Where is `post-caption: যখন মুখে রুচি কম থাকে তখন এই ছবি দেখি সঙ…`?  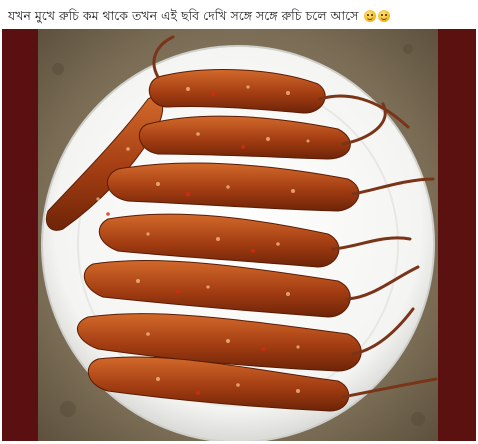 post-caption: যখন মুখে রুচি কম থাকে তখন এই ছবি দেখি সঙ… is located at coordinates (239, 16).